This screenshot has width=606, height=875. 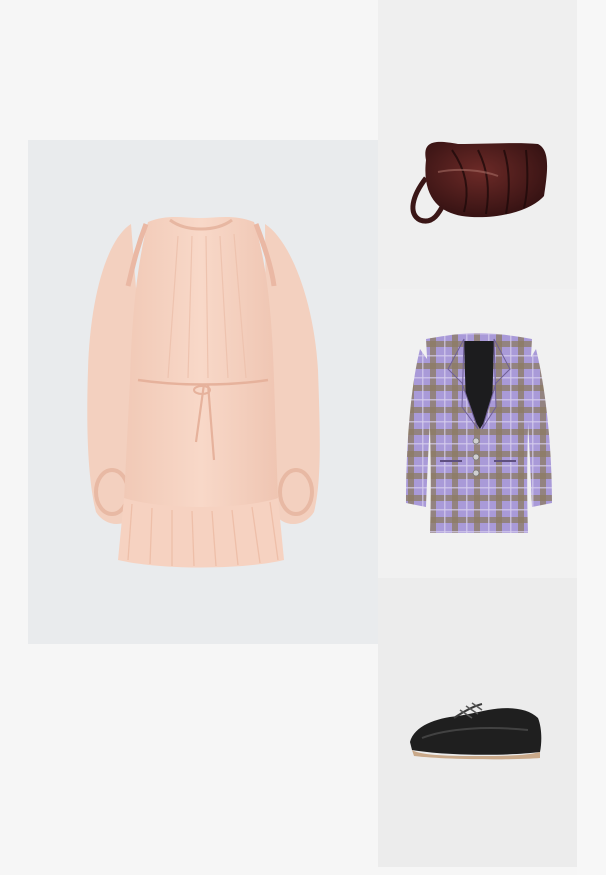 I want to click on right-margin, so click(x=591, y=437).